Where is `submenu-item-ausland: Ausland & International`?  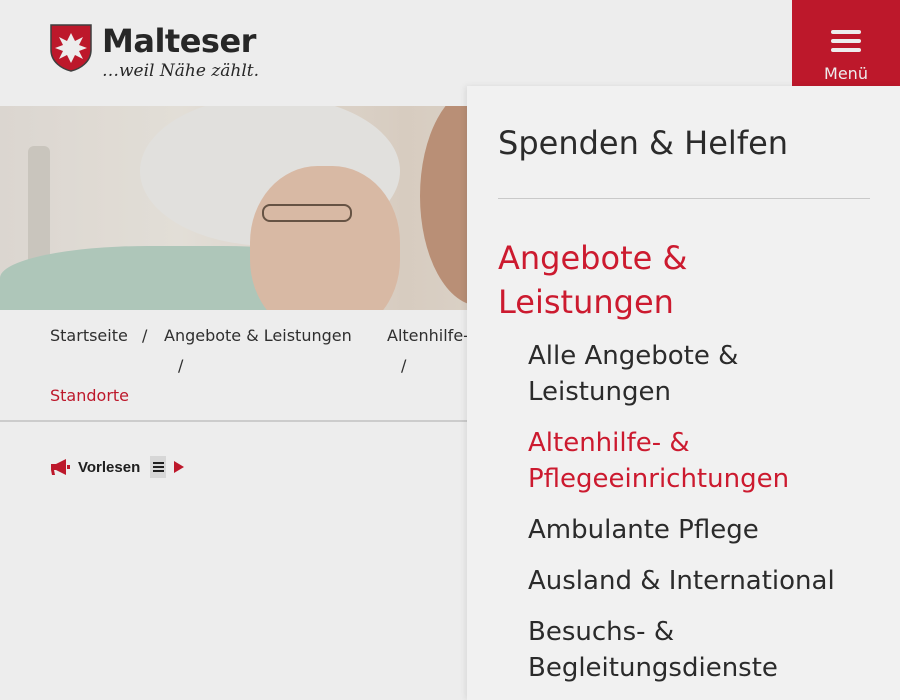 submenu-item-ausland: Ausland & International is located at coordinates (698, 581).